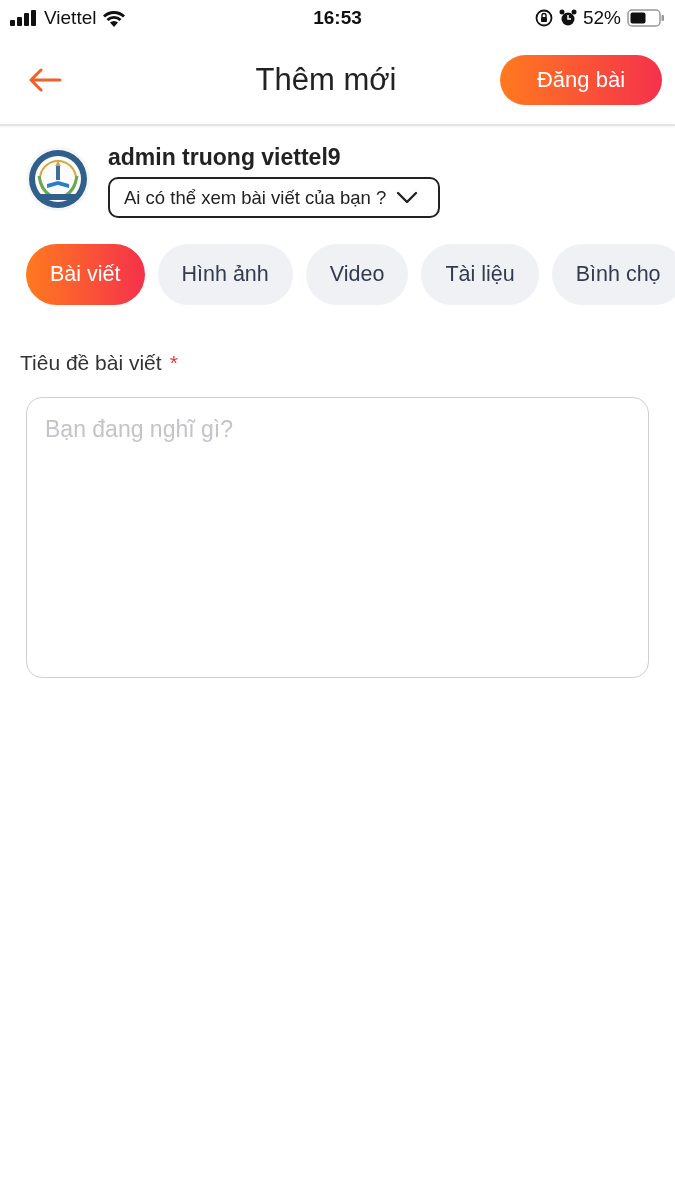 Image resolution: width=675 pixels, height=1200 pixels. Describe the element at coordinates (45, 80) in the screenshot. I see `back-arrow-icon` at that location.